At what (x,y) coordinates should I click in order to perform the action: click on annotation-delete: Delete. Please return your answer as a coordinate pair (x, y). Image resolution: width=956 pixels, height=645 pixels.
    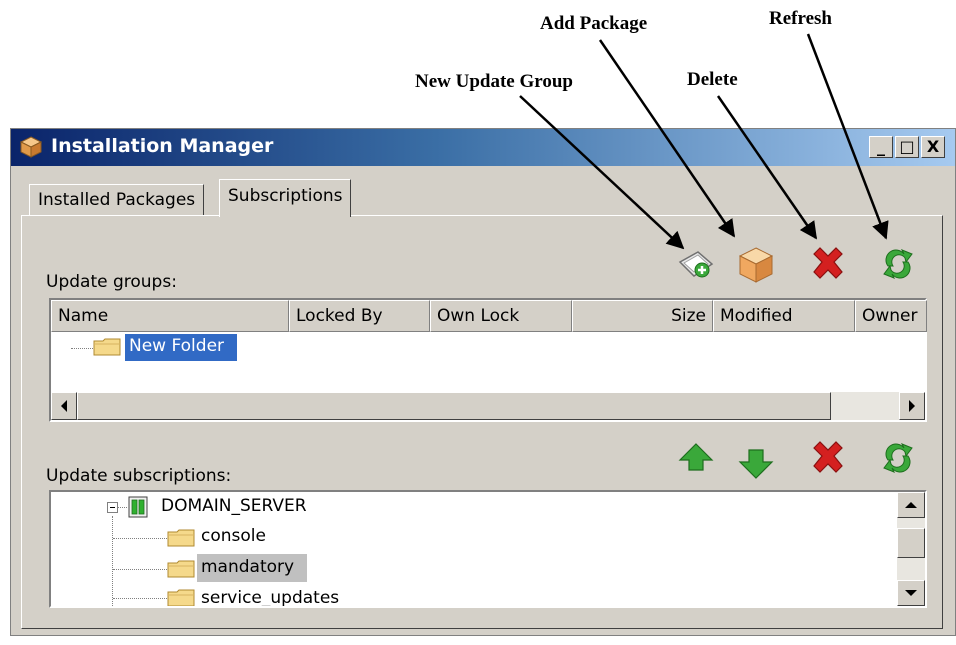
    Looking at the image, I should click on (712, 79).